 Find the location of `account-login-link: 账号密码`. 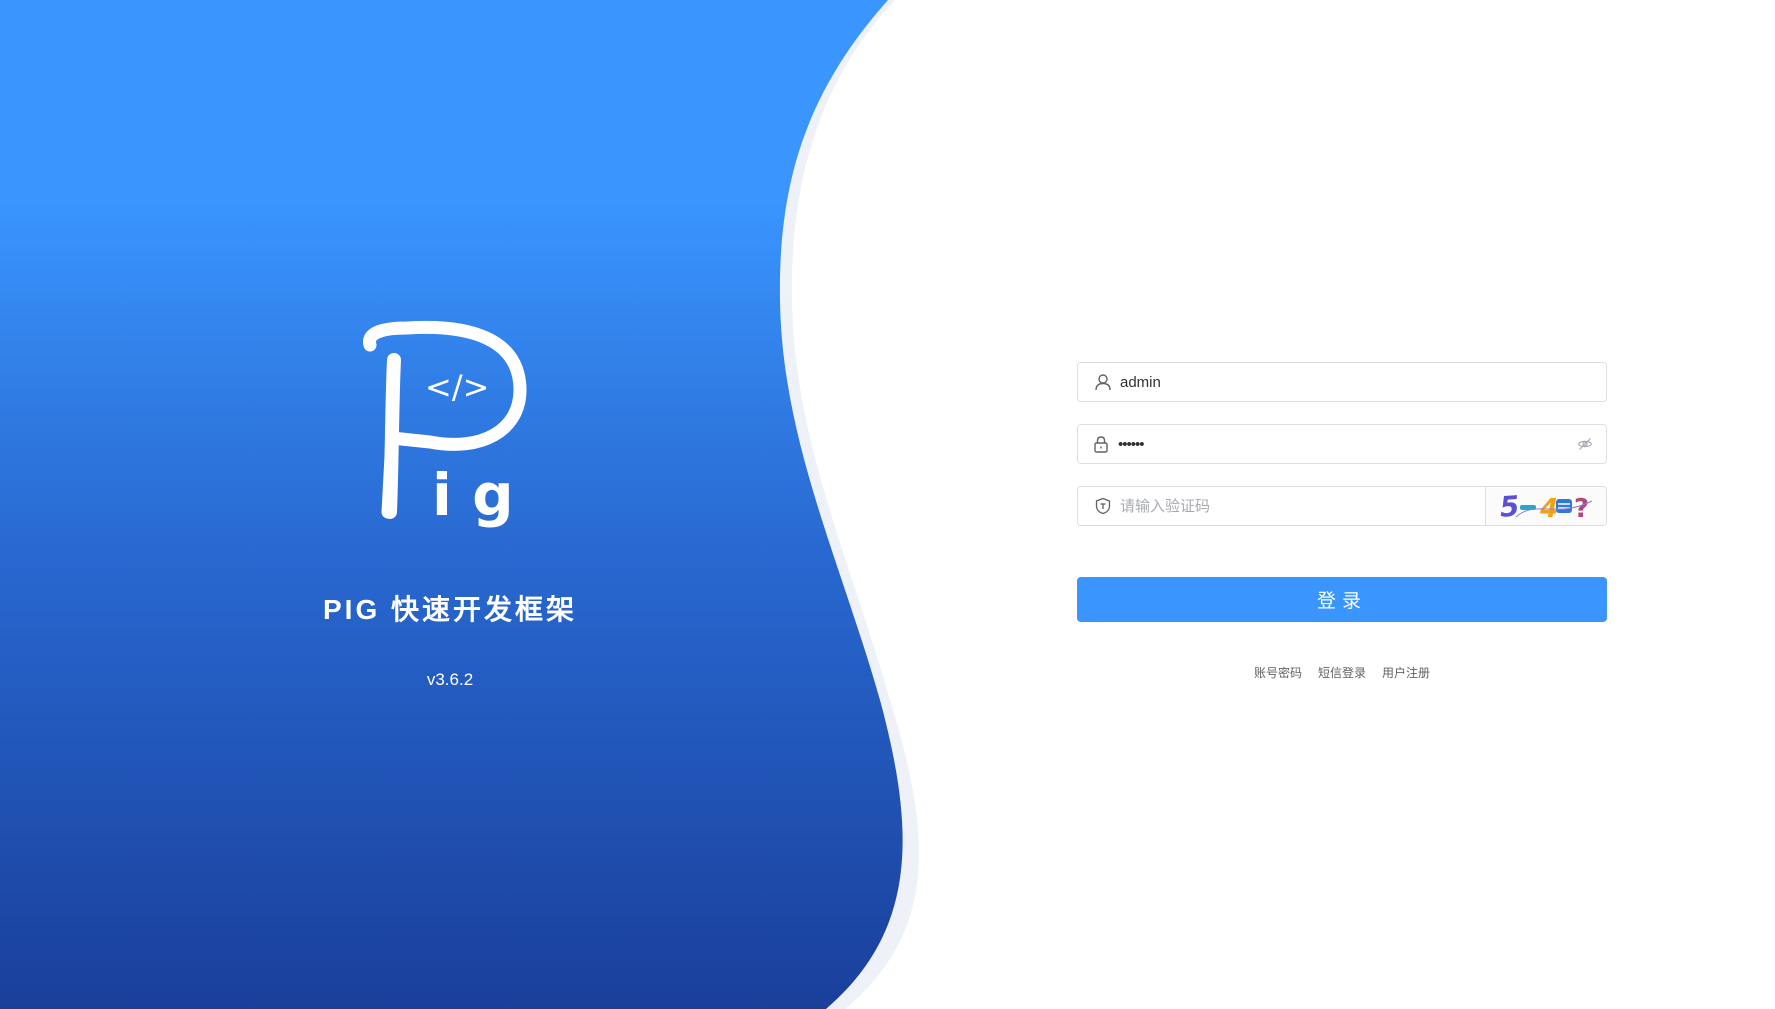

account-login-link: 账号密码 is located at coordinates (1278, 672).